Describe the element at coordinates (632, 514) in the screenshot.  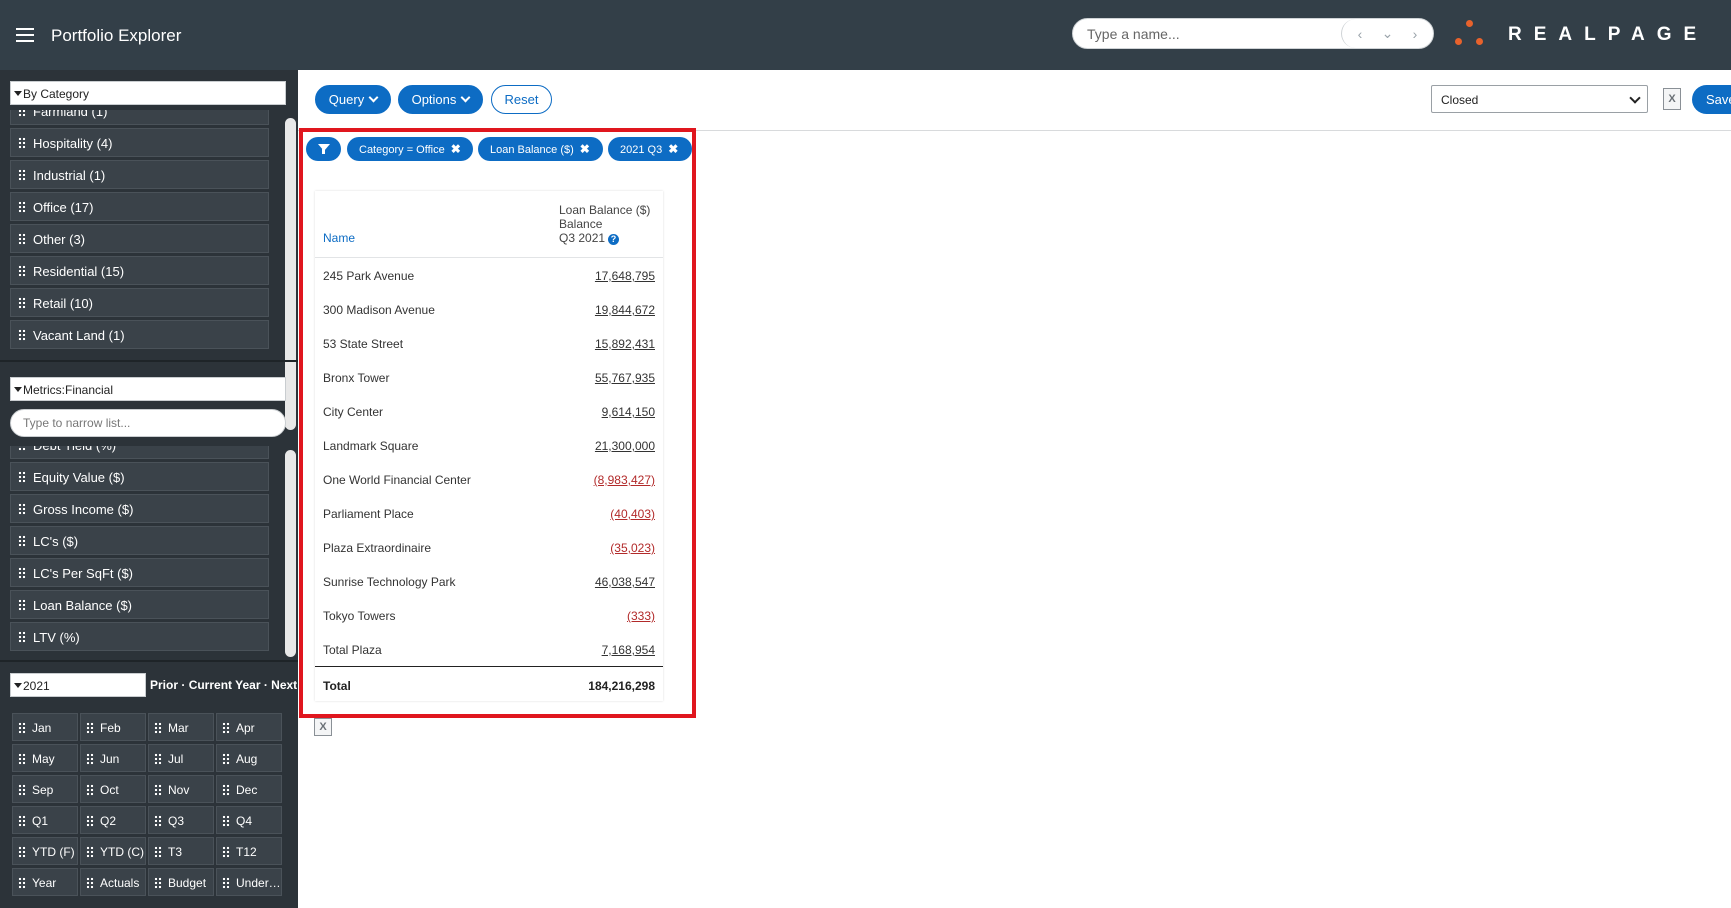
I see `loan-balance-value-link: (40,403)` at that location.